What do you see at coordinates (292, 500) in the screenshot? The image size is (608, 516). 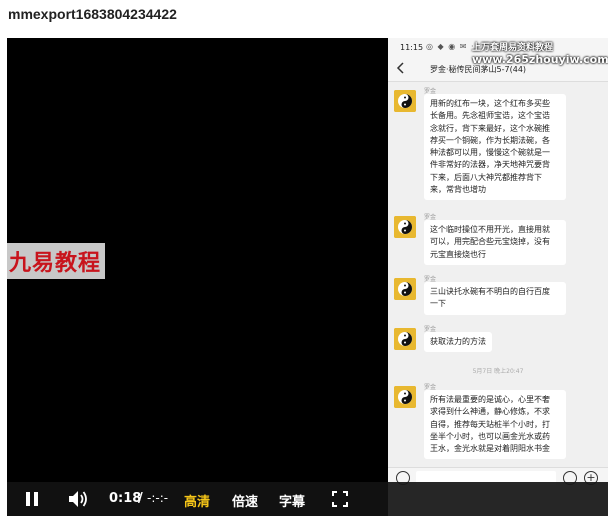 I see `subtitles-button: 字幕` at bounding box center [292, 500].